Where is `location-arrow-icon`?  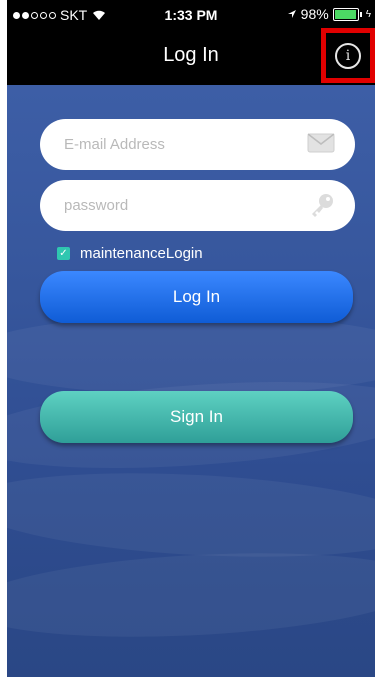
location-arrow-icon is located at coordinates (291, 14).